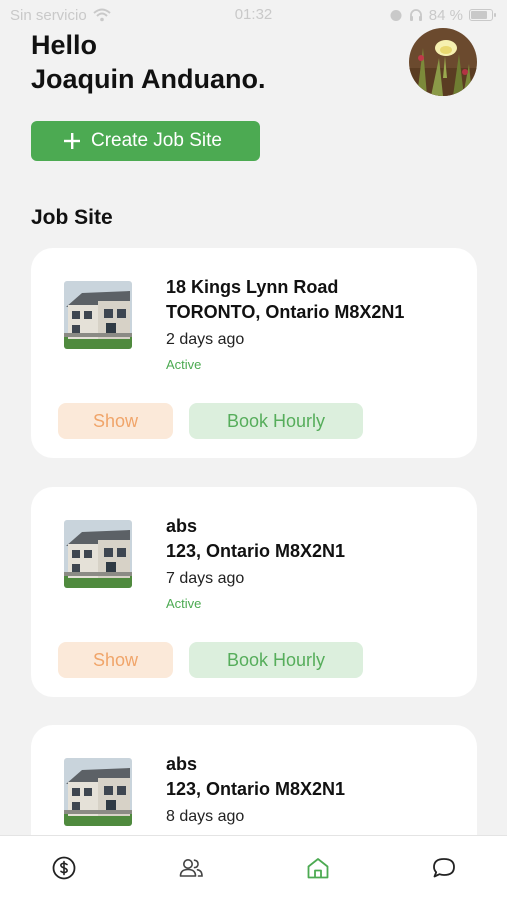 The height and width of the screenshot is (900, 507). I want to click on job-site-address-line2: TORONTO, Ontario M8X2N1, so click(285, 312).